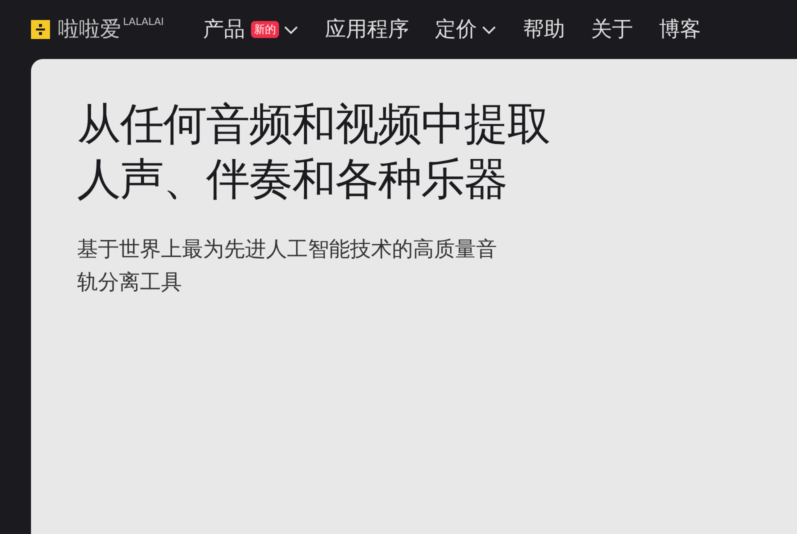  What do you see at coordinates (366, 30) in the screenshot?
I see `nav-link: 应用程序` at bounding box center [366, 30].